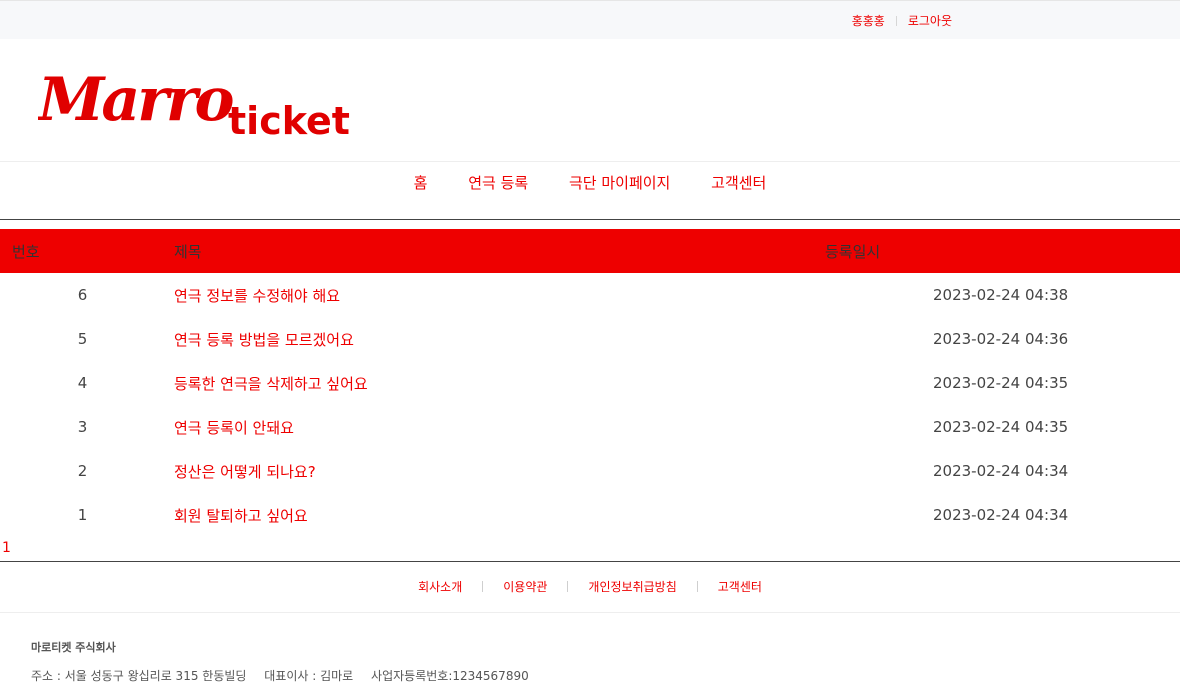 The height and width of the screenshot is (694, 1180). What do you see at coordinates (73, 647) in the screenshot?
I see `company-name: 마로티켓 주식회사` at bounding box center [73, 647].